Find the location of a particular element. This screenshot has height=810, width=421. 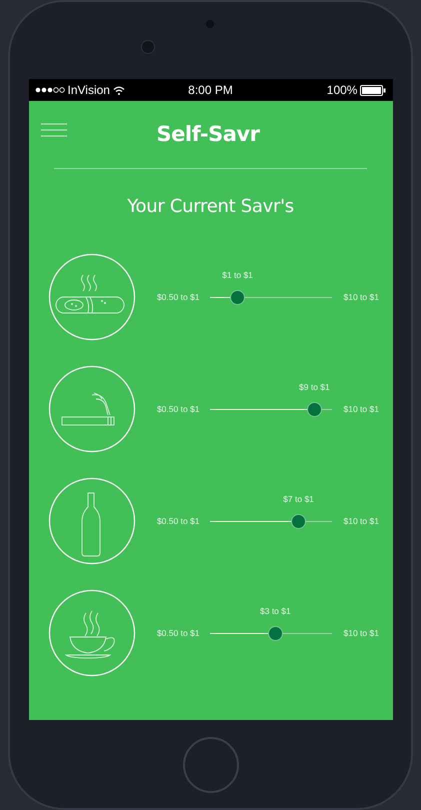

cigarette-icon is located at coordinates (92, 409).